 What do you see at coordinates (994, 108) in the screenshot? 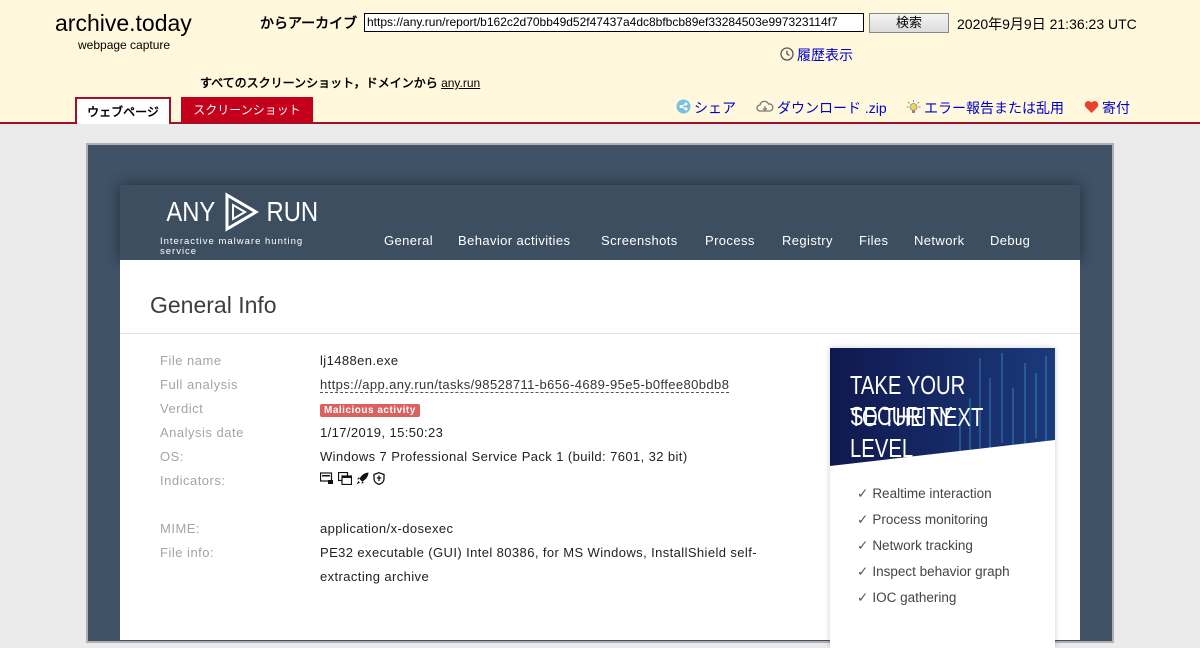
I see `report-label: エラー報告または乱用` at bounding box center [994, 108].